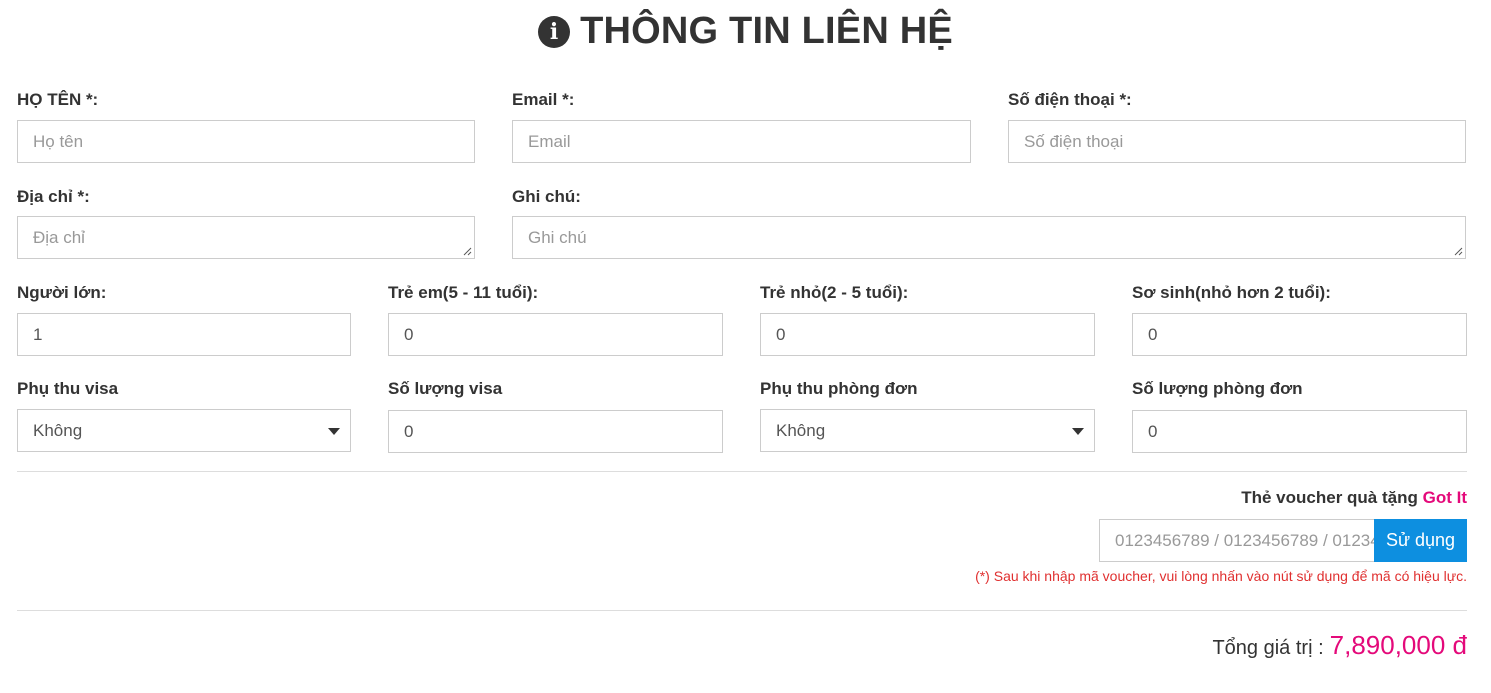 Image resolution: width=1491 pixels, height=693 pixels. What do you see at coordinates (554, 32) in the screenshot?
I see `info-circle-icon: i` at bounding box center [554, 32].